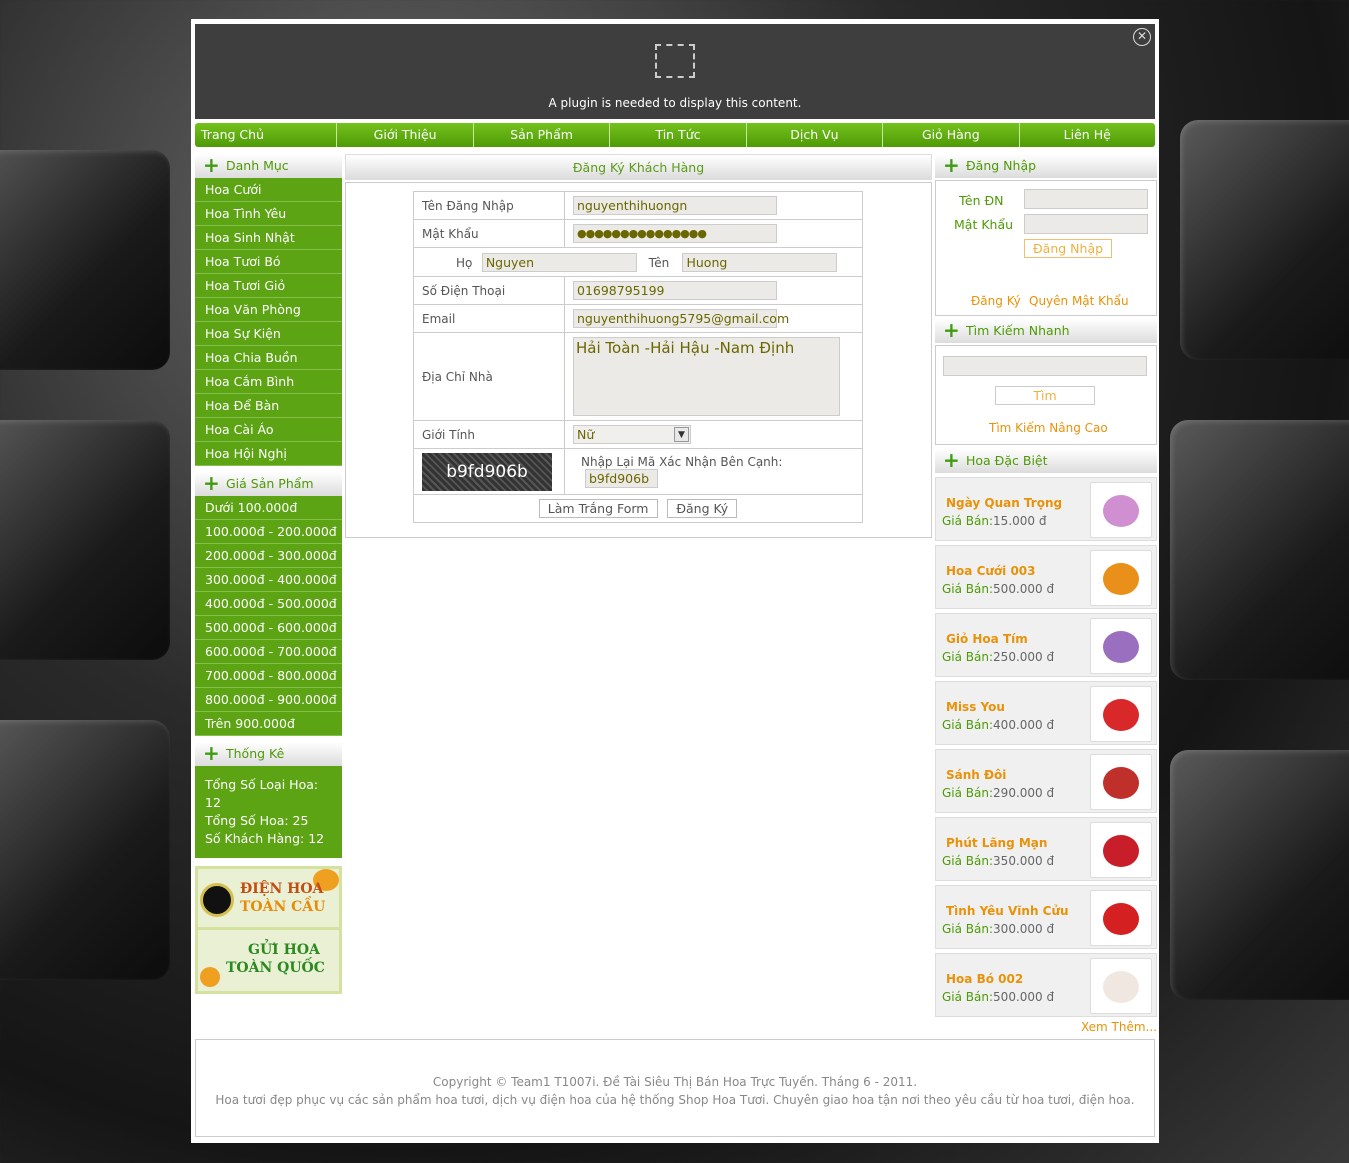 This screenshot has width=1349, height=1163. Describe the element at coordinates (268, 454) in the screenshot. I see `category-item: Hoa Hội Nghị` at that location.